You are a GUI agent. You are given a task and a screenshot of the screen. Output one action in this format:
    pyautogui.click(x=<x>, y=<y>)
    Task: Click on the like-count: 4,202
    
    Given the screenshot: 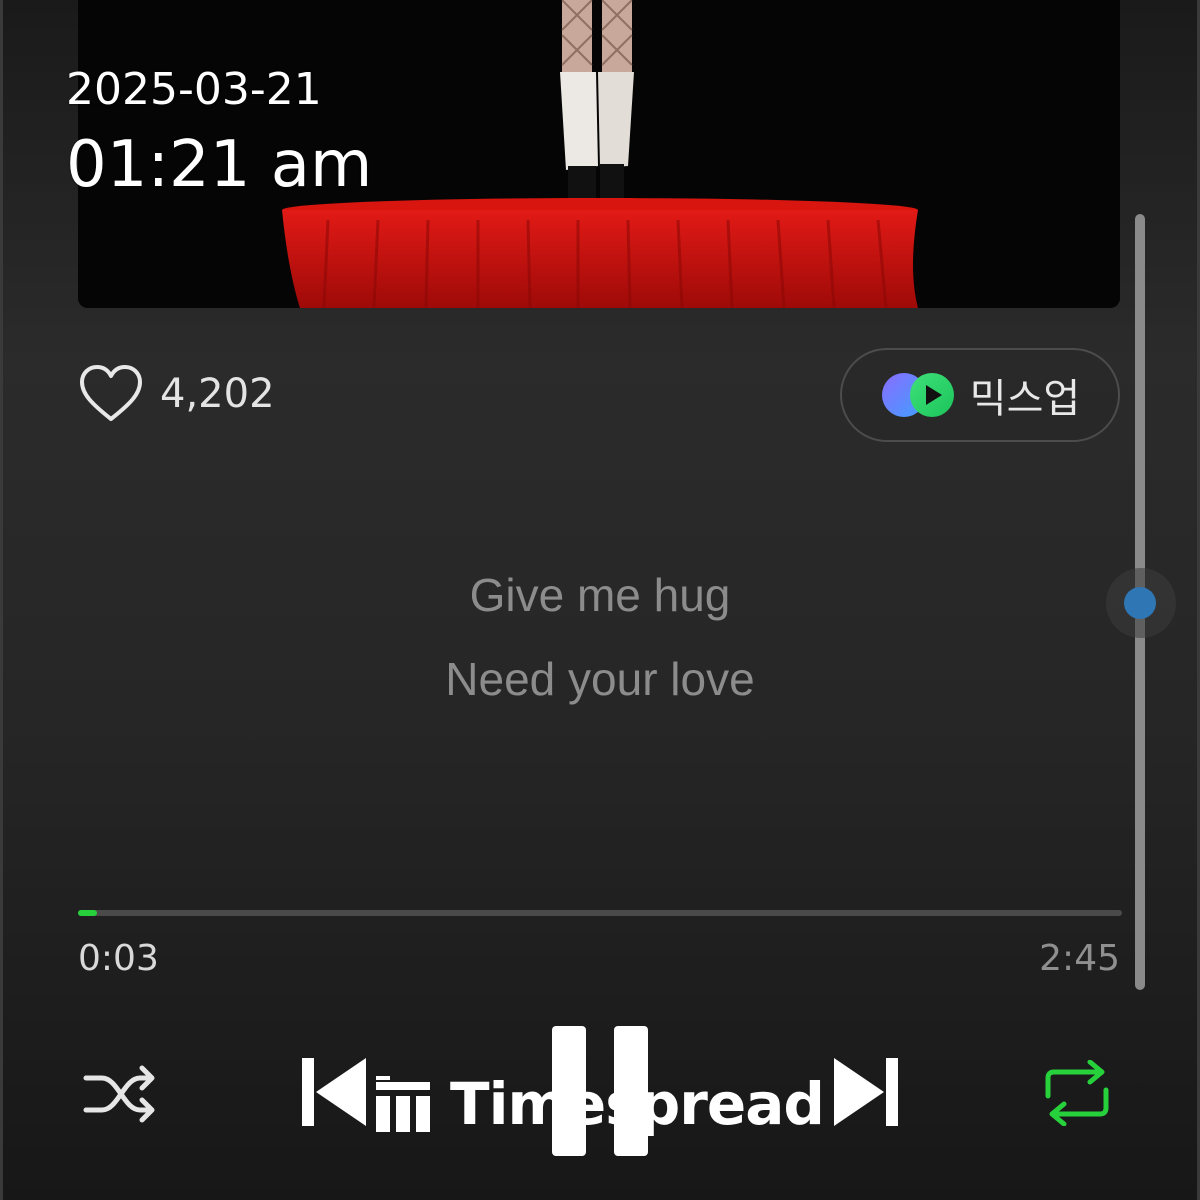 What is the action you would take?
    pyautogui.click(x=217, y=394)
    